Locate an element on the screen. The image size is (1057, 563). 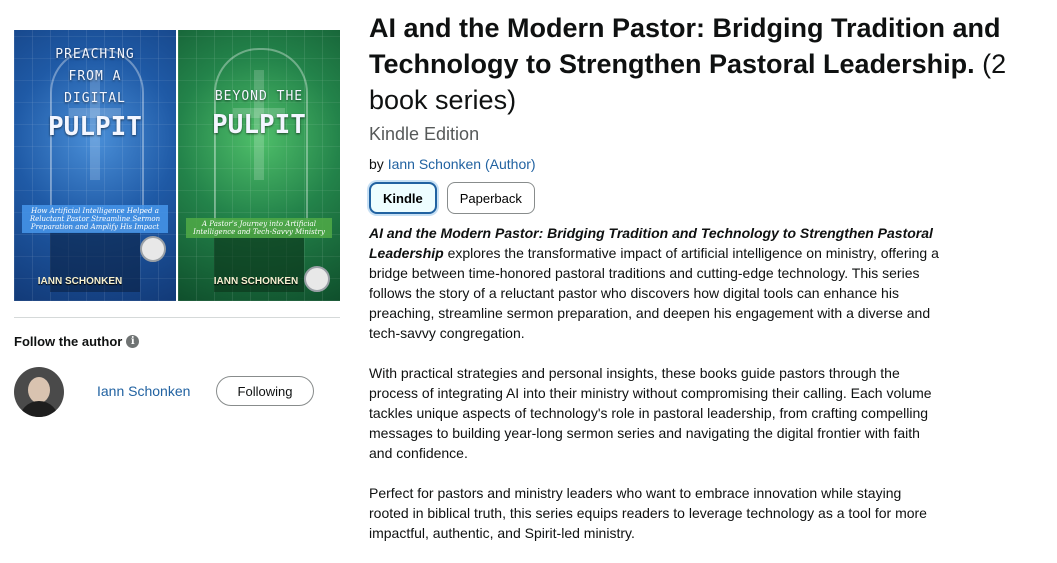
following-button: Following is located at coordinates (265, 391).